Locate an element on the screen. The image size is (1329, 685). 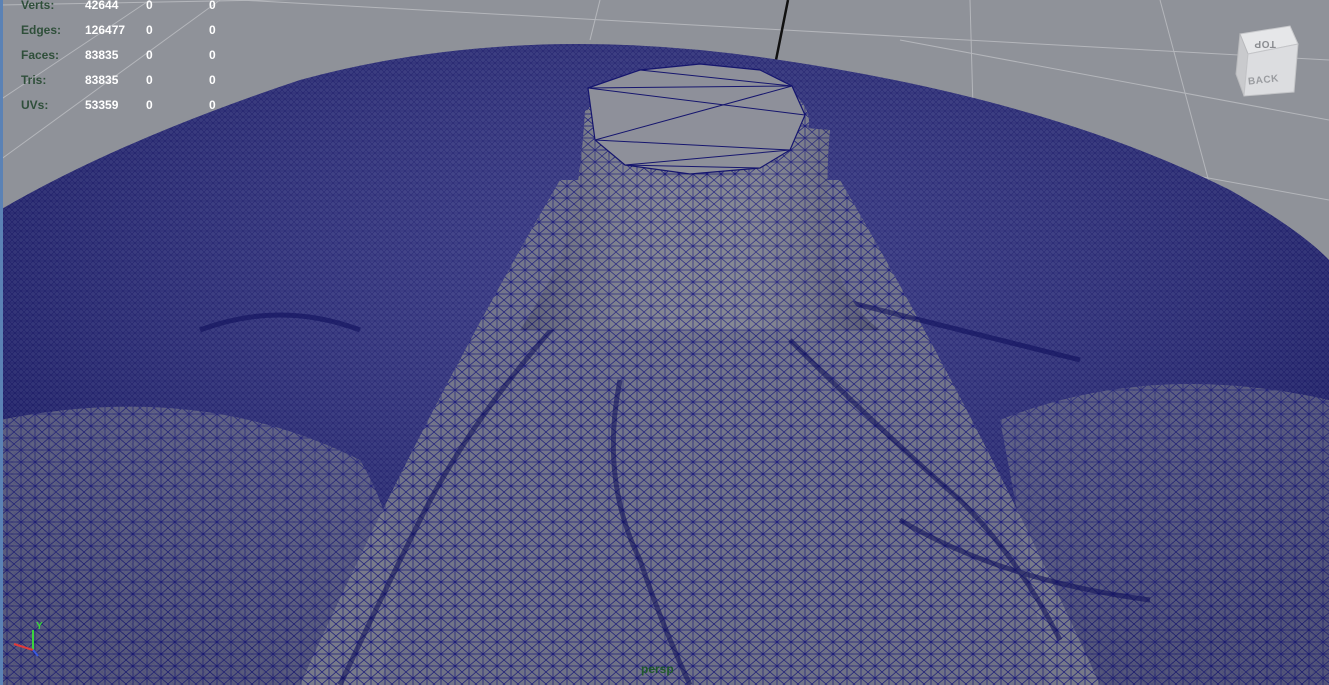
hud-label: Edges: is located at coordinates (41, 30).